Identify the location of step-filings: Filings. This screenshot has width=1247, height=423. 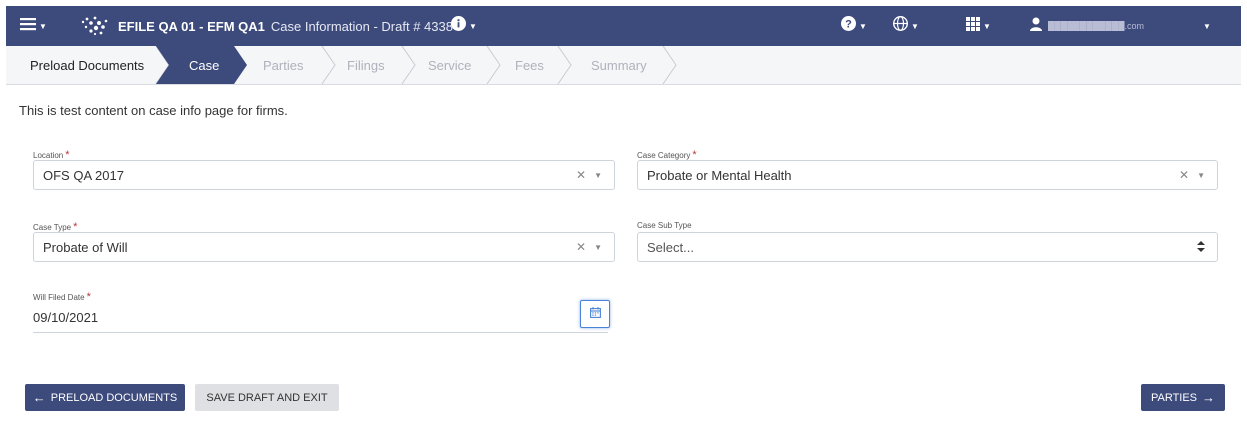
(366, 65).